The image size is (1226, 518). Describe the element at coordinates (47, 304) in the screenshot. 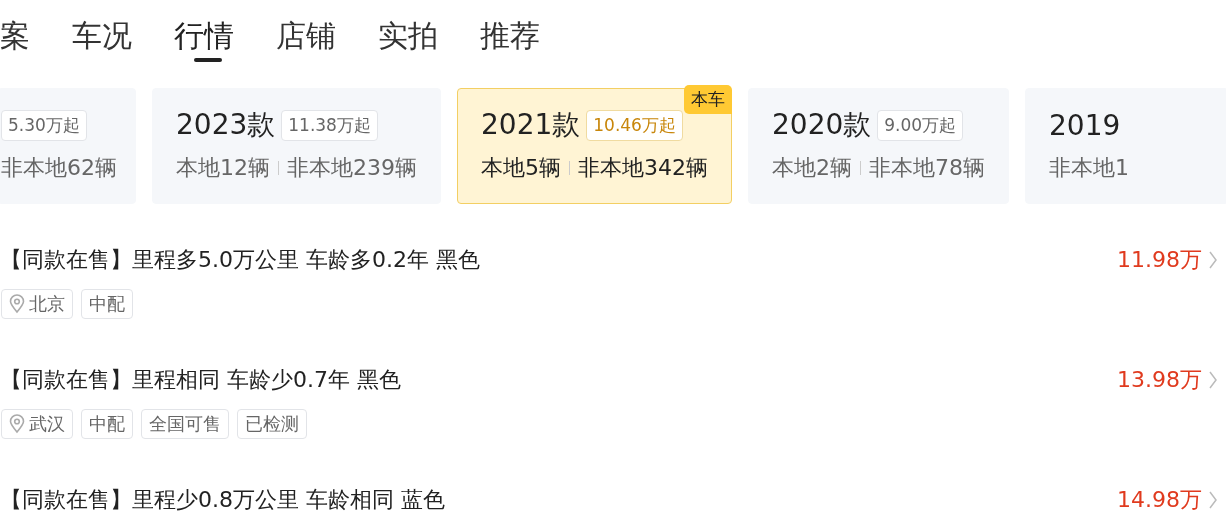

I see `location-text: 北京` at that location.